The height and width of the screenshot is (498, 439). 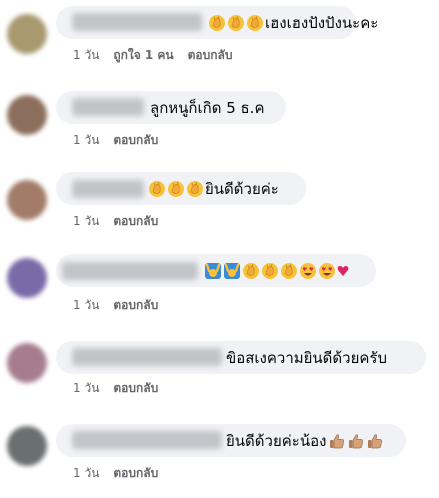 I want to click on comment-content: ยินดีด้วยค่ะน้อง, so click(x=305, y=440).